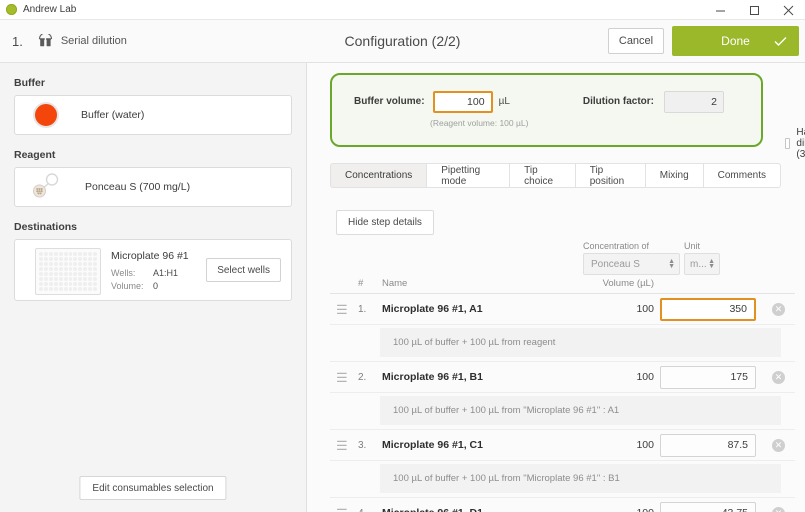  I want to click on buffer-section-title: Buffer, so click(29, 83).